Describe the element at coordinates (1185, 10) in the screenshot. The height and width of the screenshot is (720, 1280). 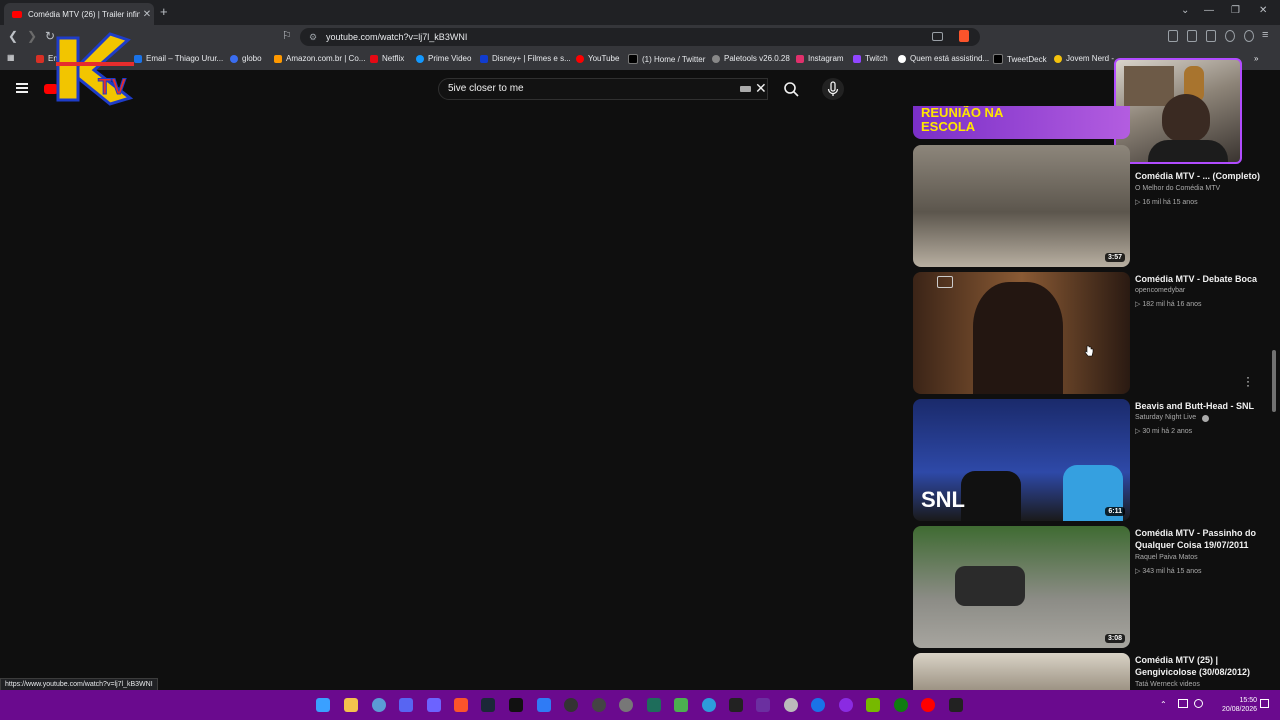
I see `tab-search-icon: ⌄` at that location.